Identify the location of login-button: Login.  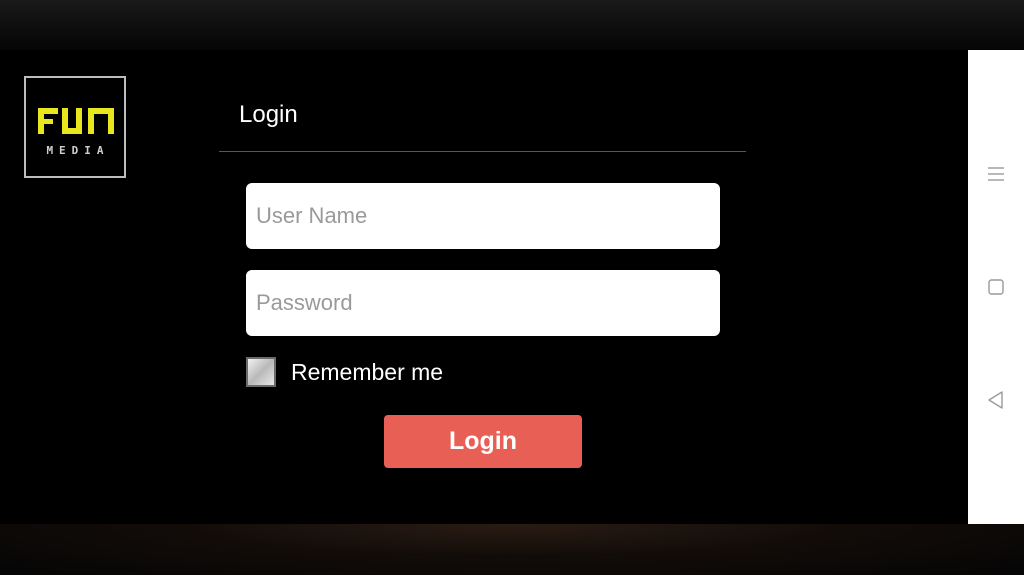
(483, 441).